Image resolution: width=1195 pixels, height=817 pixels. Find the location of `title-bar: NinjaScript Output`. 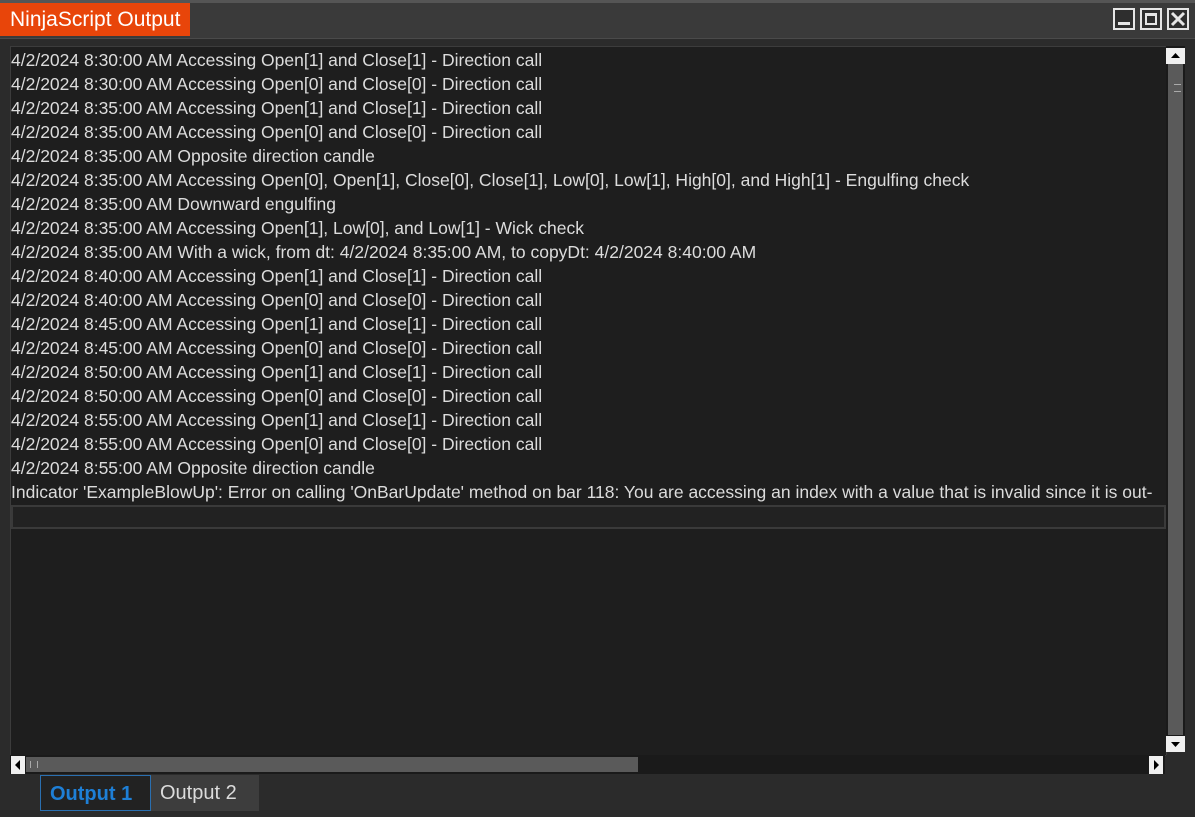

title-bar: NinjaScript Output is located at coordinates (597, 19).